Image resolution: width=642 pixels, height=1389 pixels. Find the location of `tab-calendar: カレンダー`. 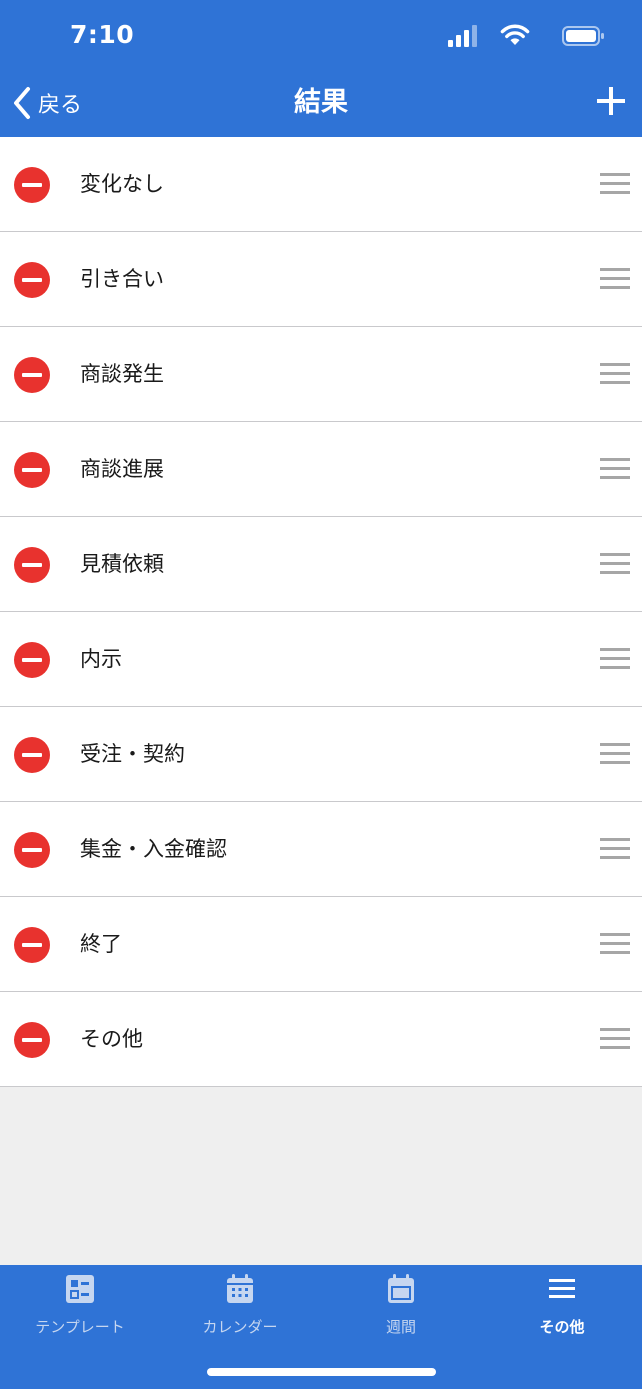

tab-calendar: カレンダー is located at coordinates (240, 1305).